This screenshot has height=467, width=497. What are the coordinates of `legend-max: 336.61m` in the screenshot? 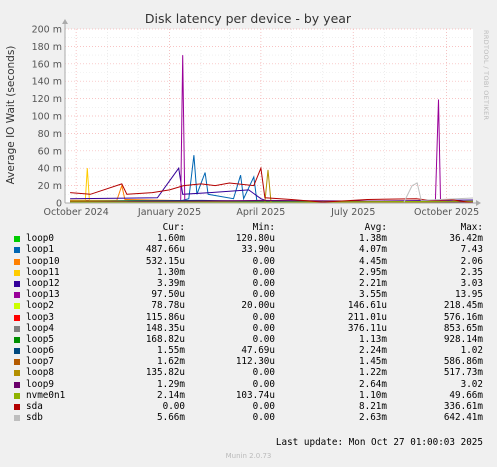 It's located at (463, 406).